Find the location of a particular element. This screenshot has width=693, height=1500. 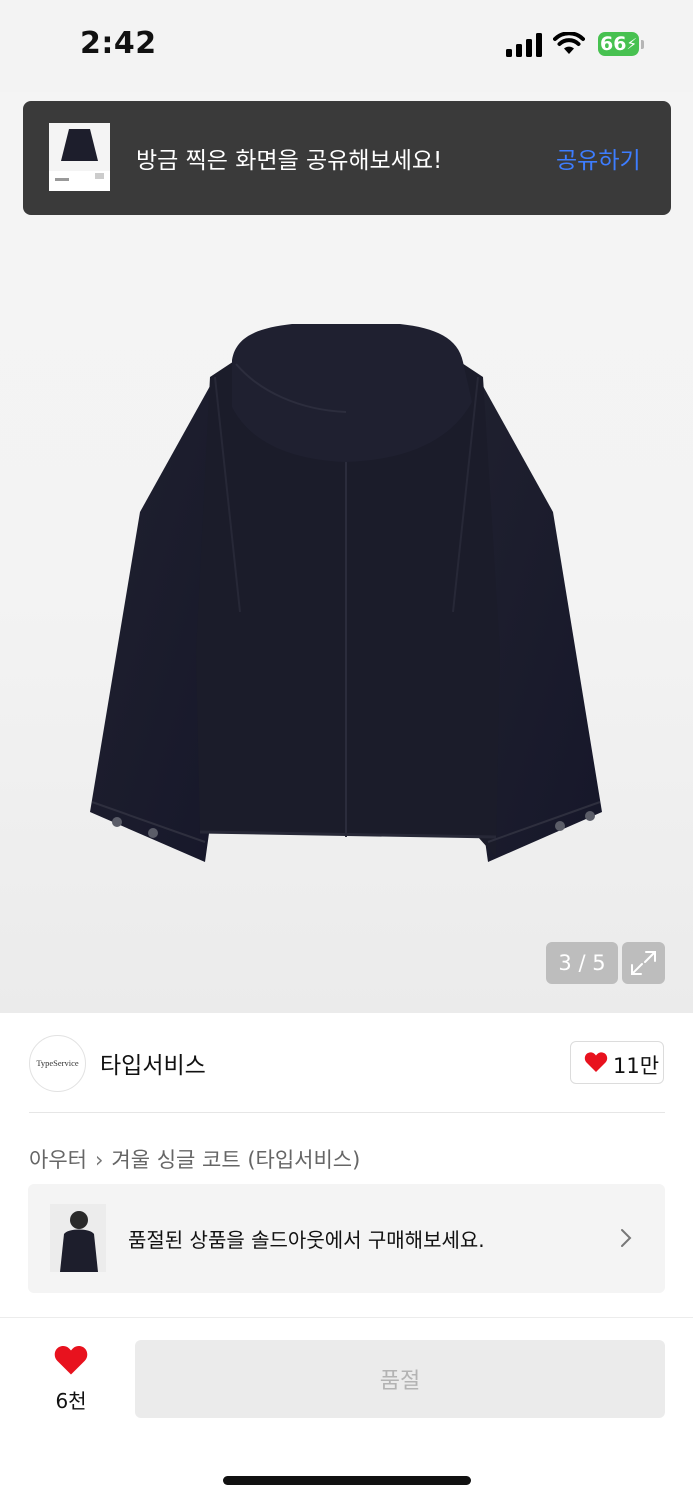

brand-like-count: 11만 is located at coordinates (636, 1066).